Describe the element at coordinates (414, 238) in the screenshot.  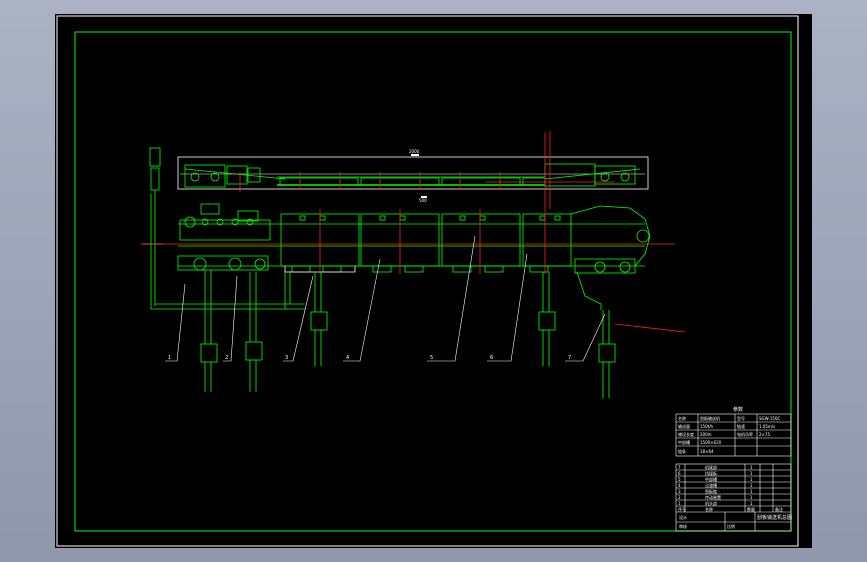
I see `side-view` at that location.